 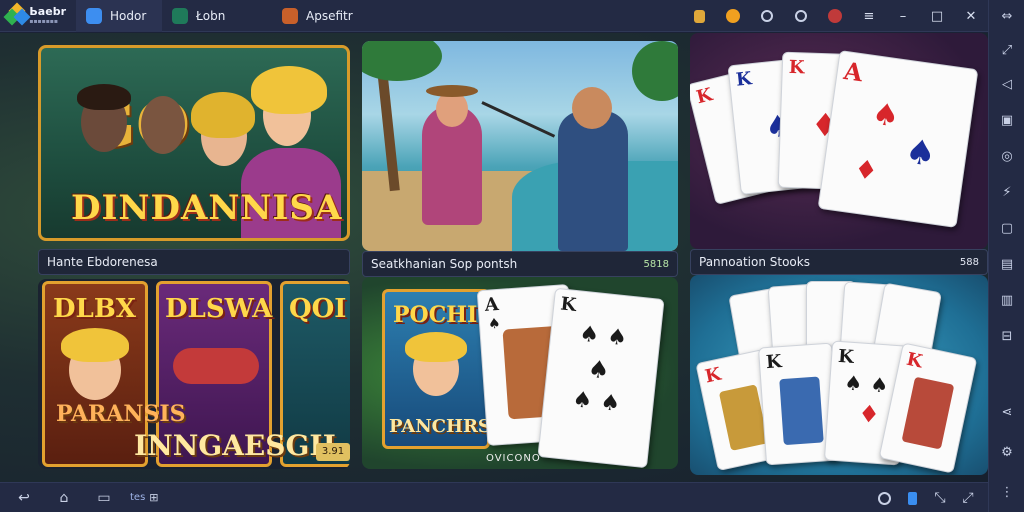 I want to click on bottom-right-controls: ⤡ ⤢, so click(x=926, y=497).